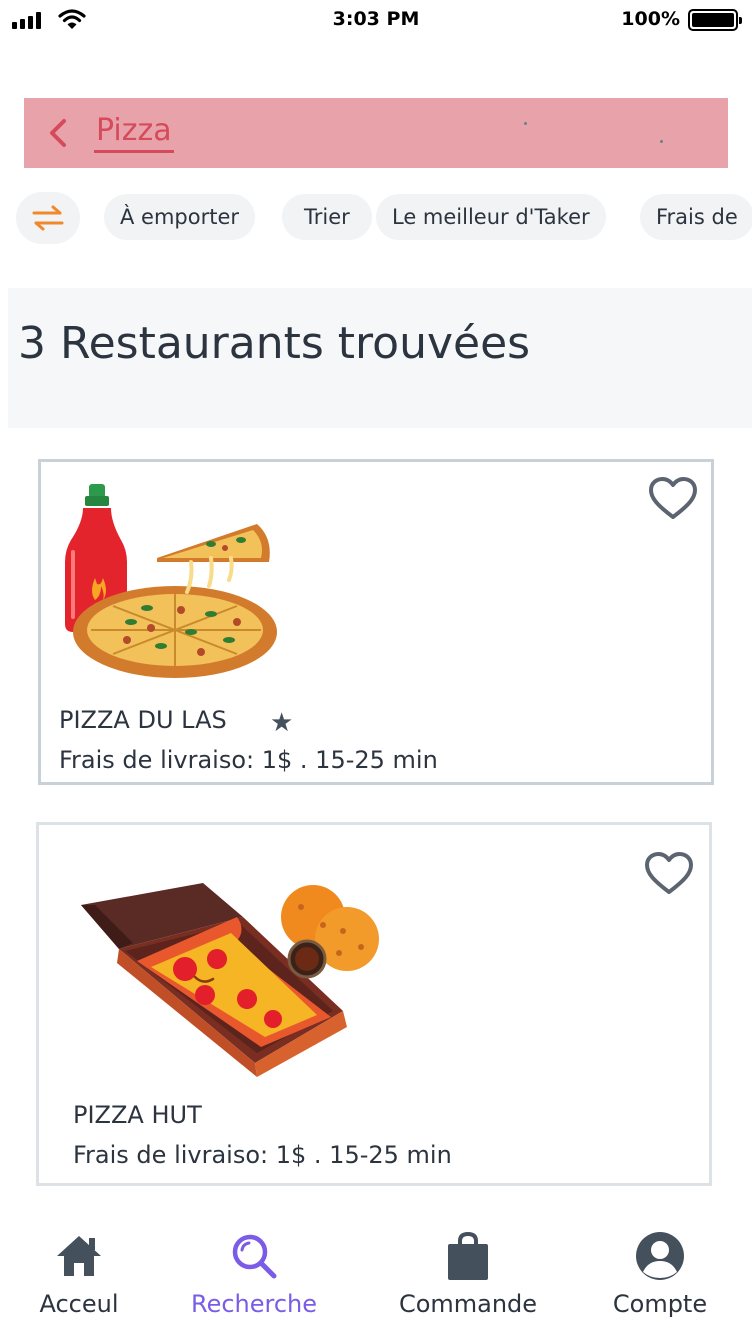 This screenshot has height=1336, width=752. Describe the element at coordinates (230, 980) in the screenshot. I see `pizza-box-with-nuggets-image` at that location.